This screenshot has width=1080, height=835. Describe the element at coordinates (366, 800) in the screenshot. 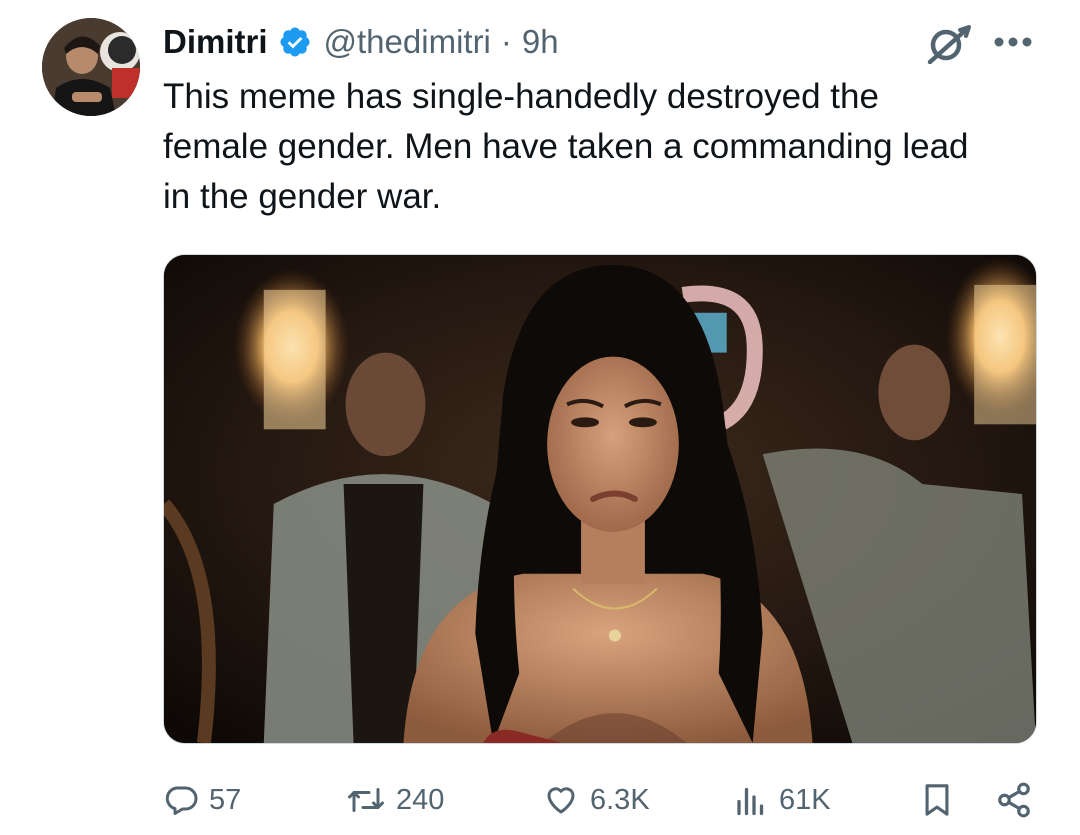

I see `retweet-icon` at that location.